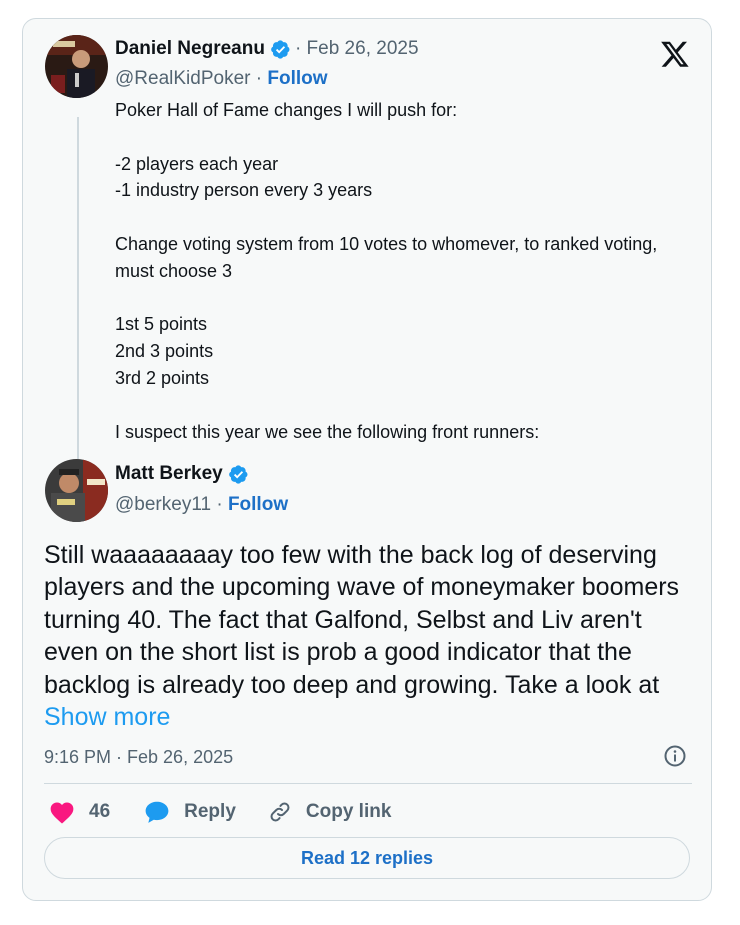 Image resolution: width=740 pixels, height=925 pixels. Describe the element at coordinates (163, 504) in the screenshot. I see `main-author-handle: @berkey11` at that location.